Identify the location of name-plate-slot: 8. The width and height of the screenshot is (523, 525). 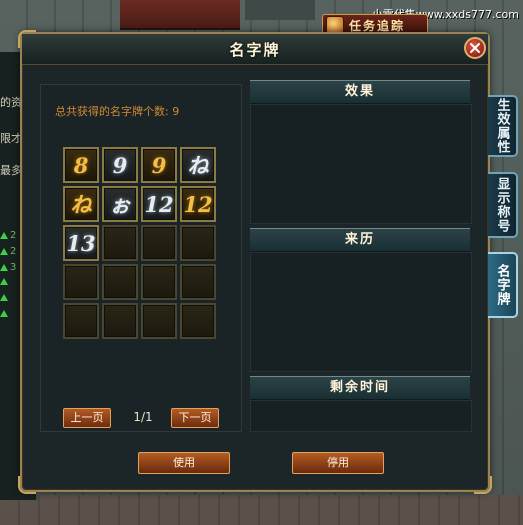
(81, 165).